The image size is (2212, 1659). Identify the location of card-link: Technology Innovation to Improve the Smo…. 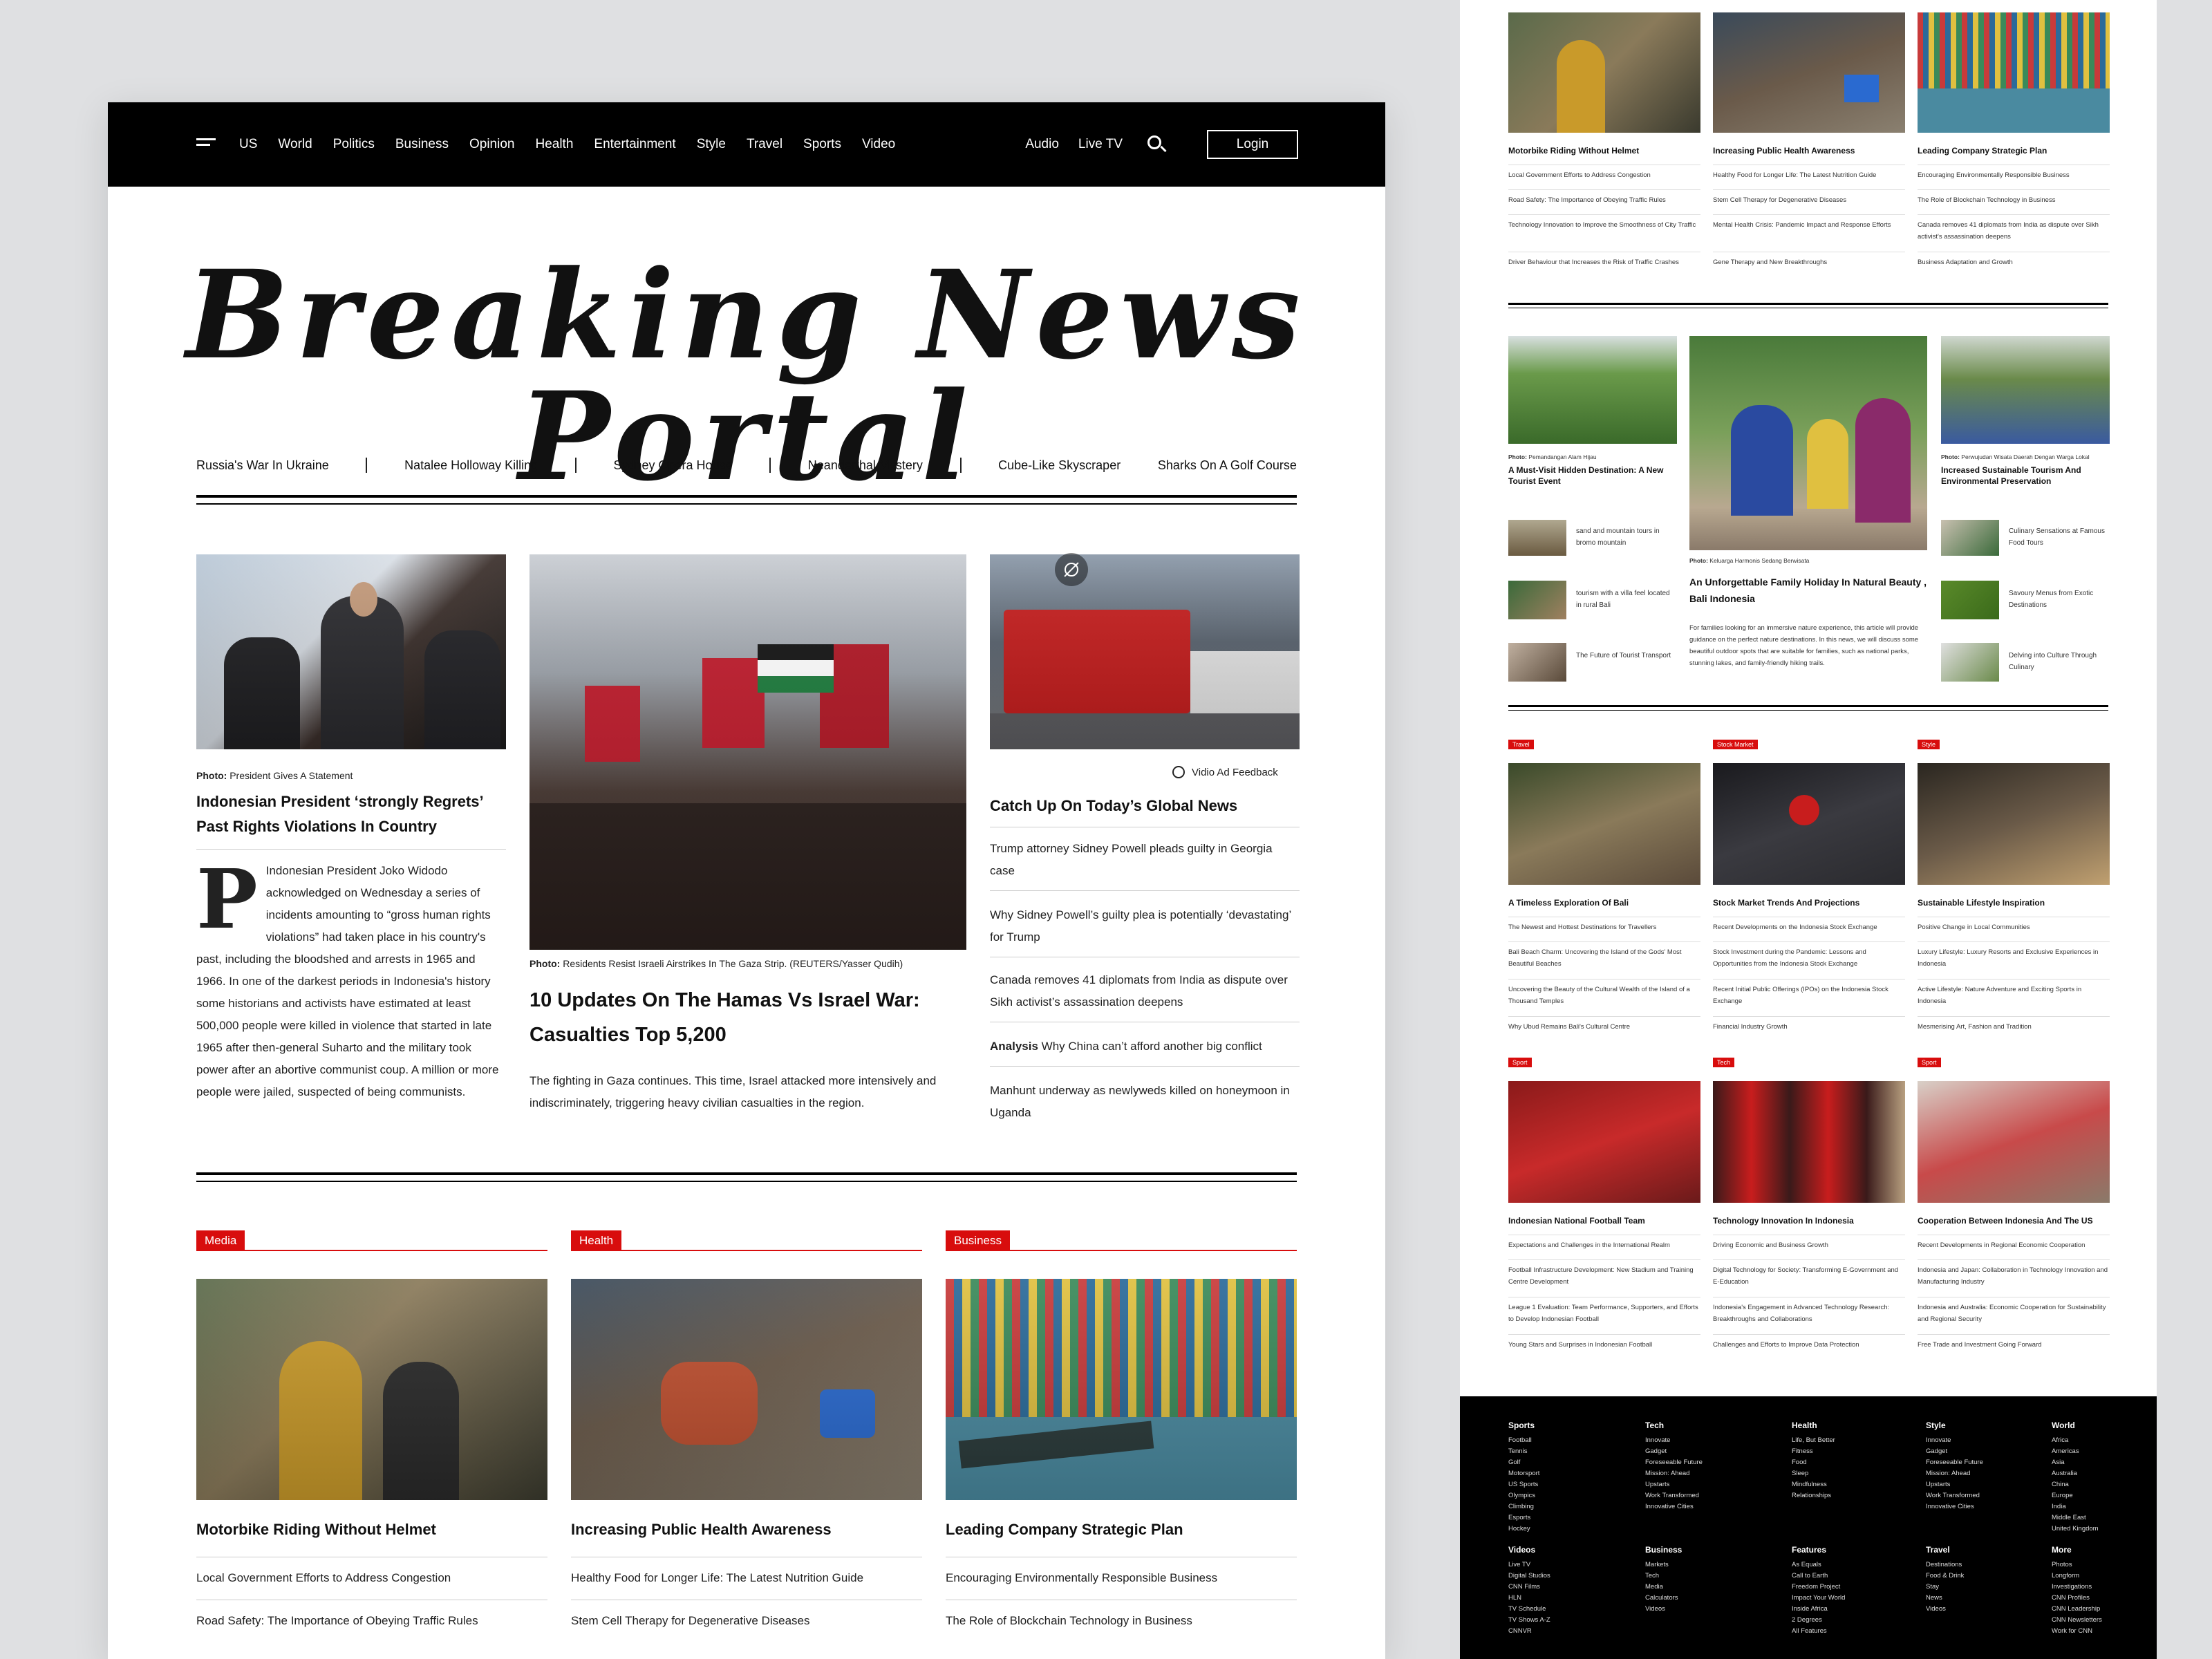
(1604, 222).